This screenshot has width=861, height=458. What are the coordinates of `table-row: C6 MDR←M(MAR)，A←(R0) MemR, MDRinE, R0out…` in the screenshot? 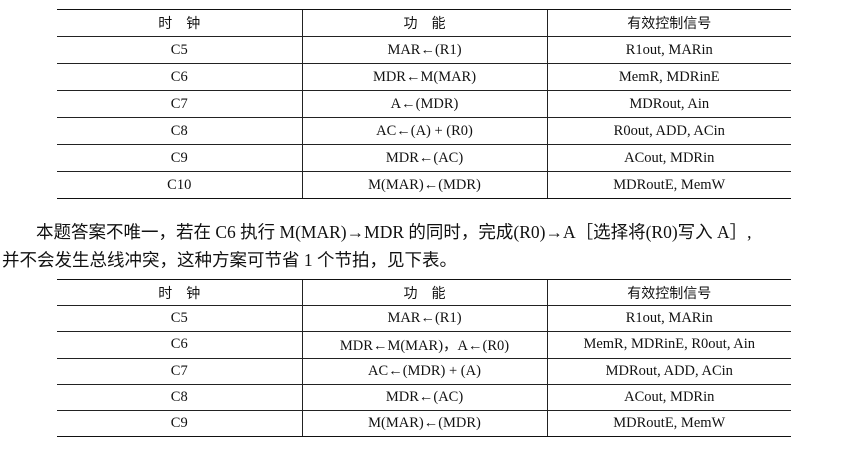 It's located at (424, 345).